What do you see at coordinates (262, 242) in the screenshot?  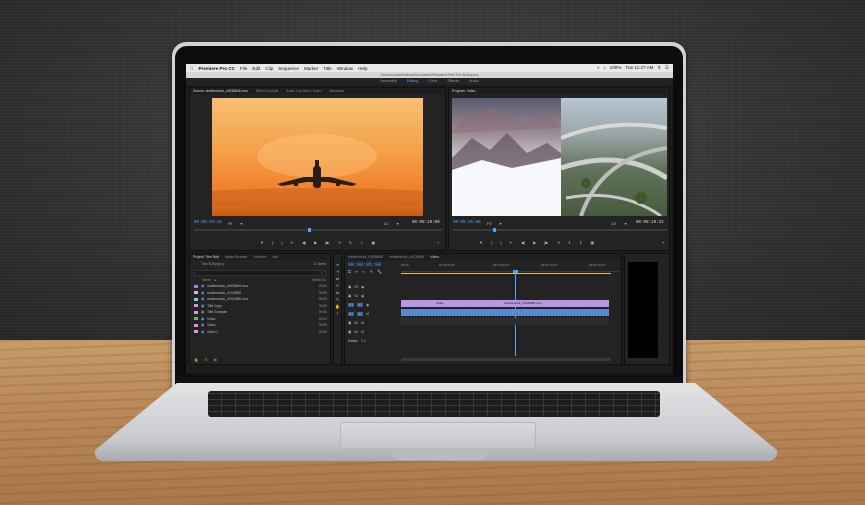 I see `marker-icon: ▼` at bounding box center [262, 242].